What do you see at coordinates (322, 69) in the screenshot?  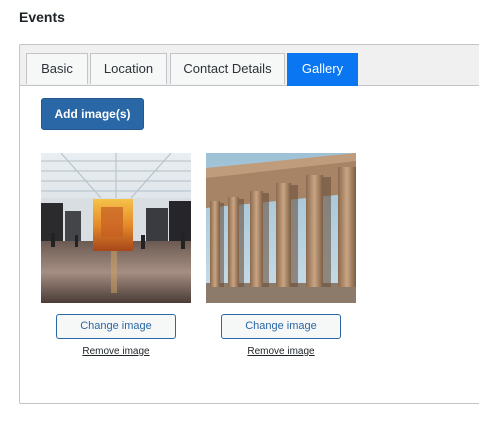 I see `tab-gallery: Gallery` at bounding box center [322, 69].